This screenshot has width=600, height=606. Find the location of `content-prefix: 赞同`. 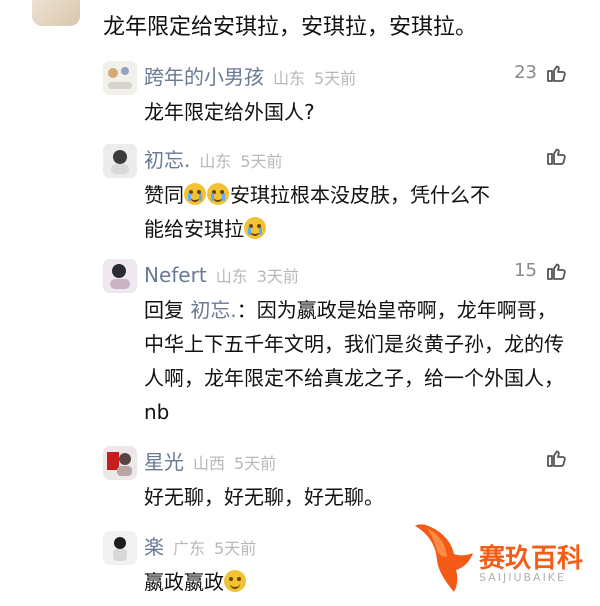

content-prefix: 赞同 is located at coordinates (164, 195).